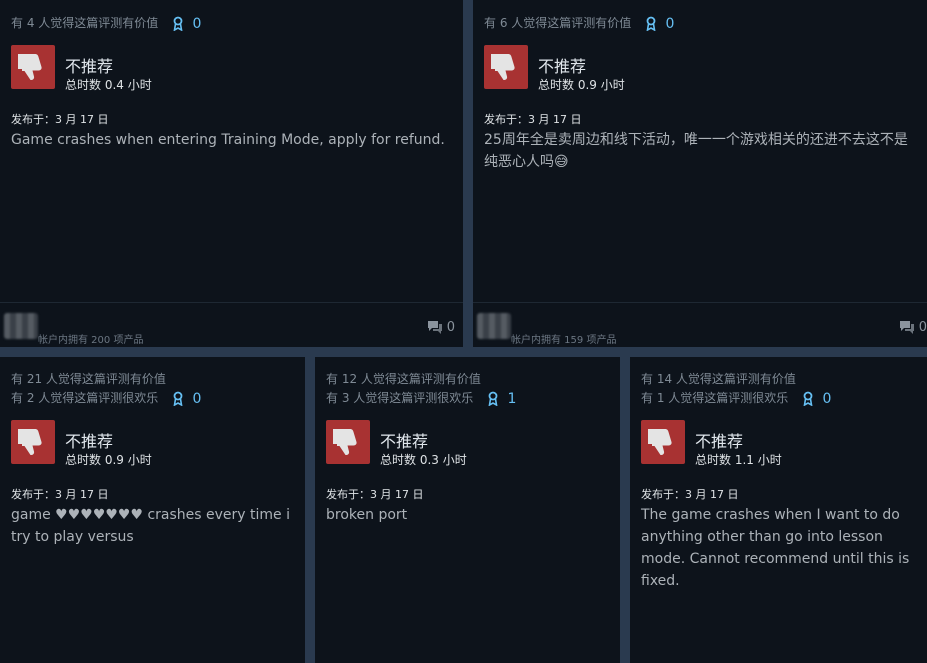 This screenshot has height=663, width=927. What do you see at coordinates (700, 324) in the screenshot?
I see `review-footer: 帐户内拥有 159 项产品 0` at bounding box center [700, 324].